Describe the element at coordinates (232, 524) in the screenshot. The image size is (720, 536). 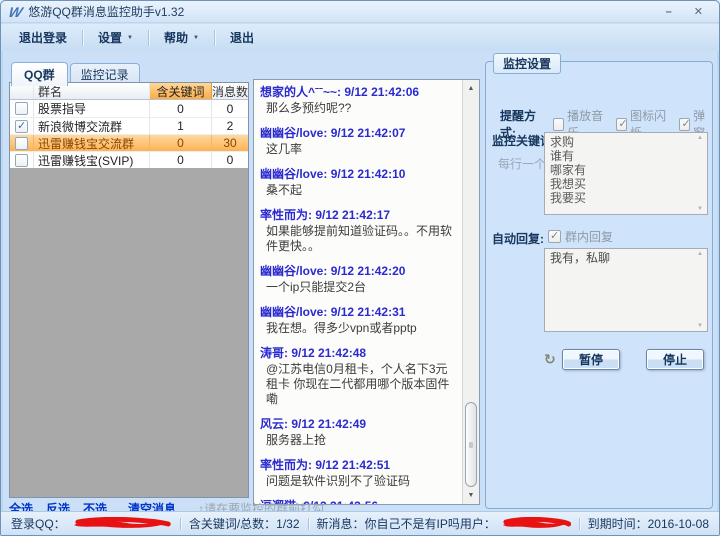
I see `keywords-total-label: 含关键词/总数：` at that location.